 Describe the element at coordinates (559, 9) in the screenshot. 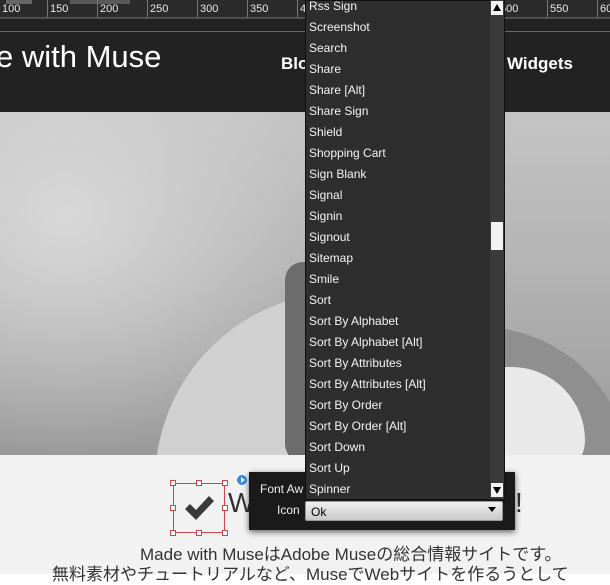

I see `ruler-label: 550` at that location.